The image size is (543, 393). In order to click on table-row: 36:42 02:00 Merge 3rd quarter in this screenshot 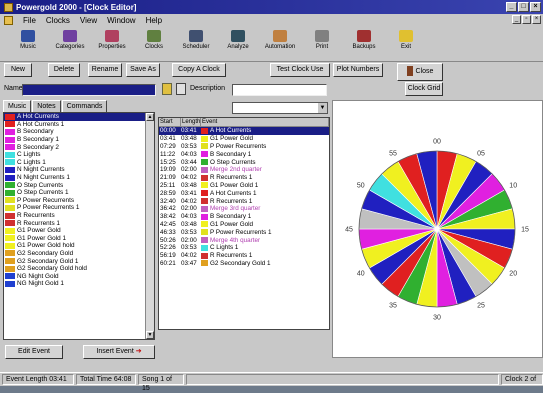, I will do `click(244, 209)`.